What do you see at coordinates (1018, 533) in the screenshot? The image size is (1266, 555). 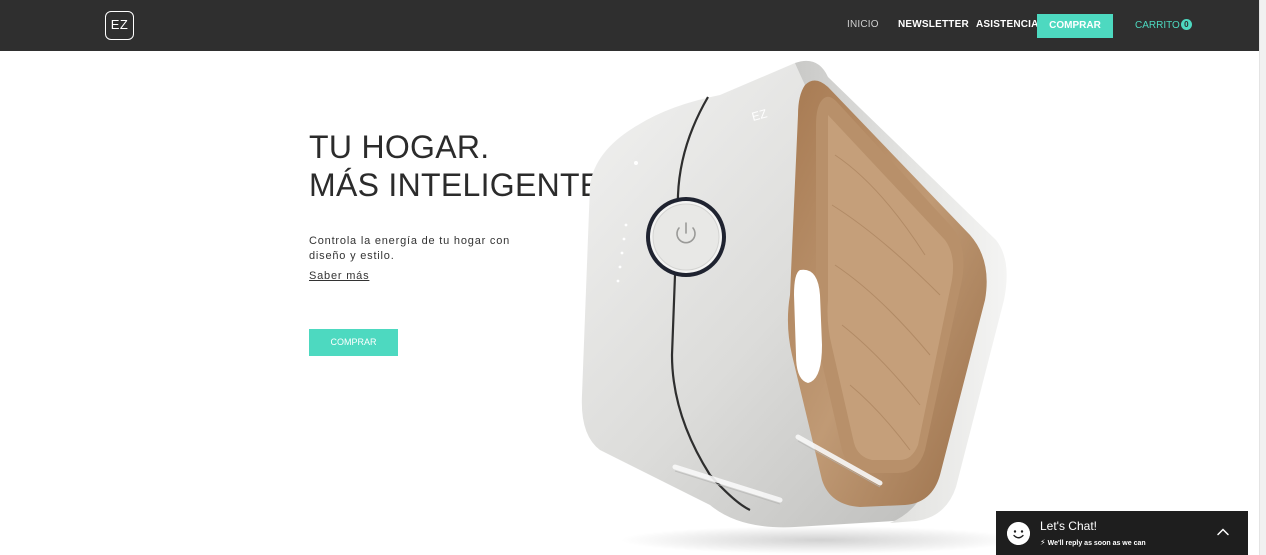 I see `smiley-icon` at bounding box center [1018, 533].